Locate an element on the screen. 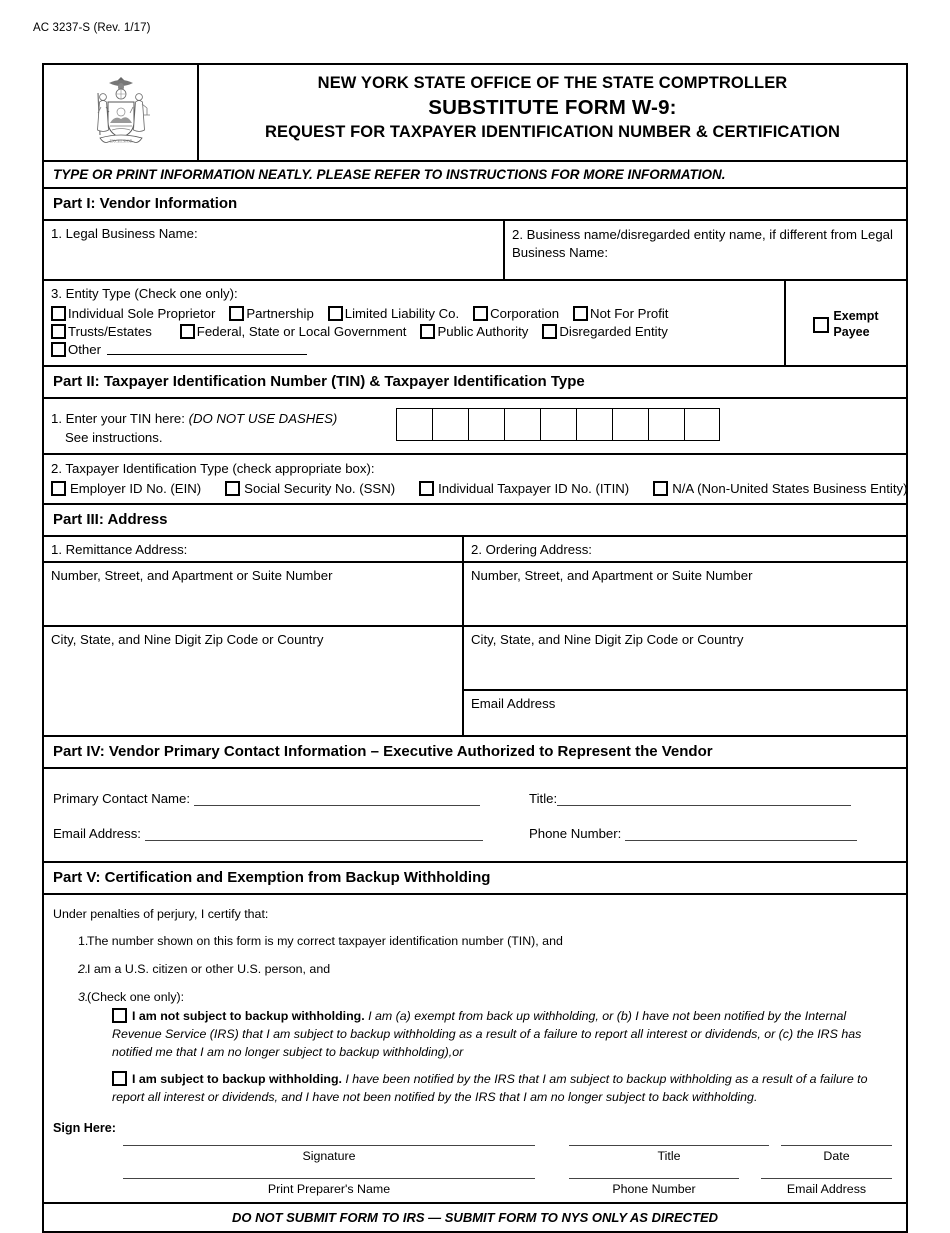 This screenshot has height=1233, width=950. ordering-email-field: Email Address is located at coordinates (685, 713).